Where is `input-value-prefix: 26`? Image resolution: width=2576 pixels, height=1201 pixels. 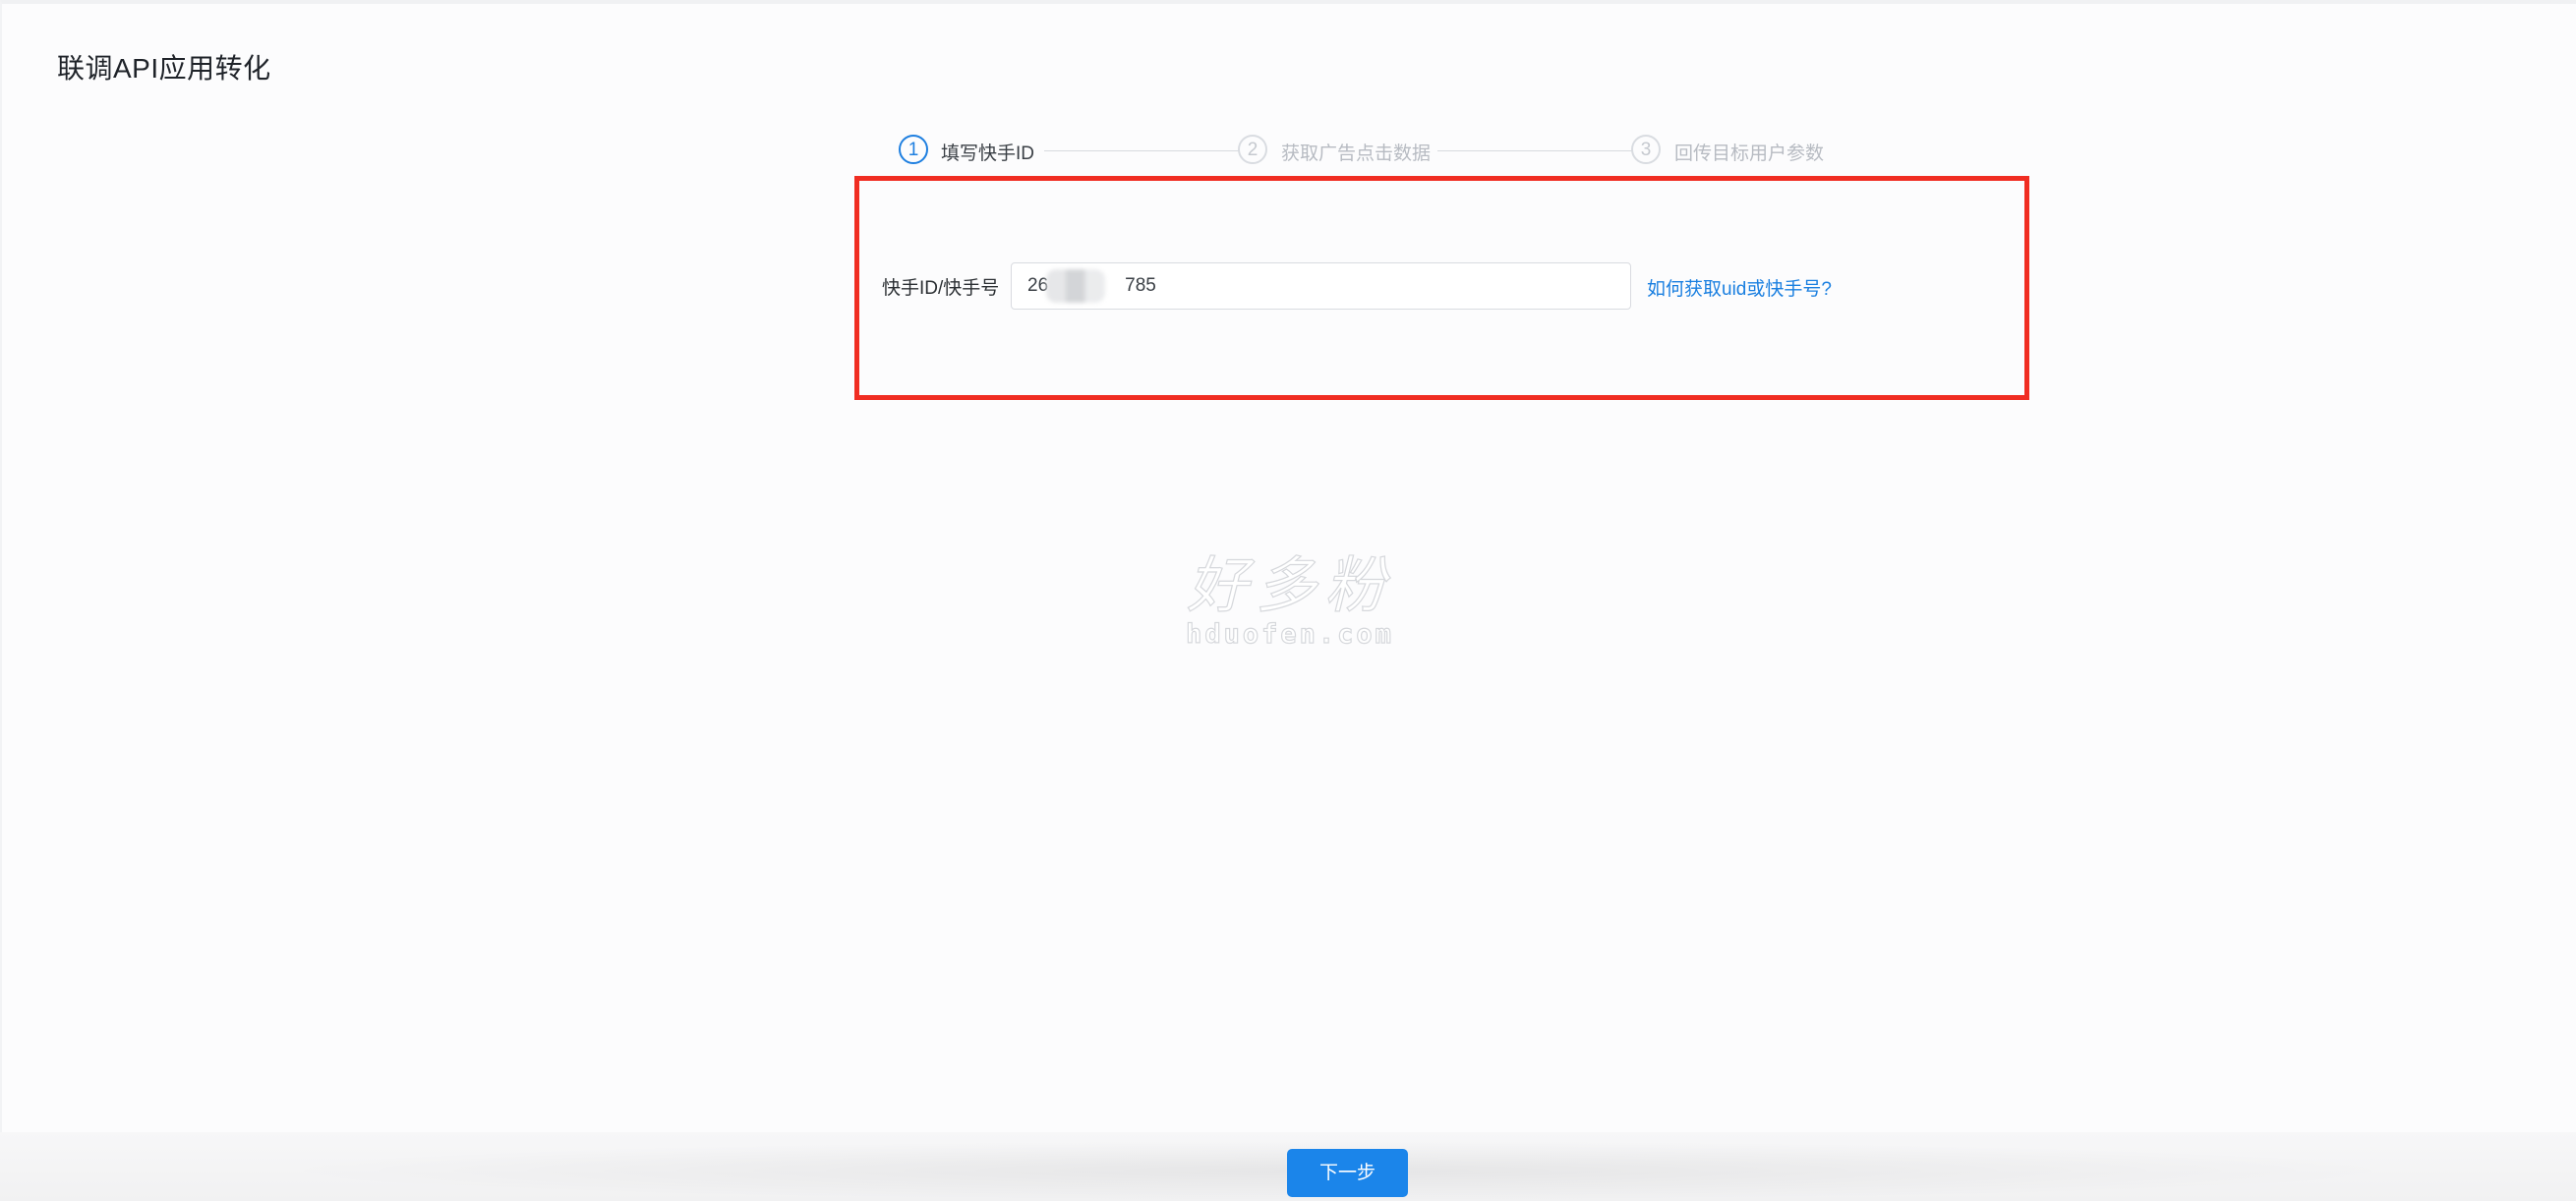 input-value-prefix: 26 is located at coordinates (1038, 285).